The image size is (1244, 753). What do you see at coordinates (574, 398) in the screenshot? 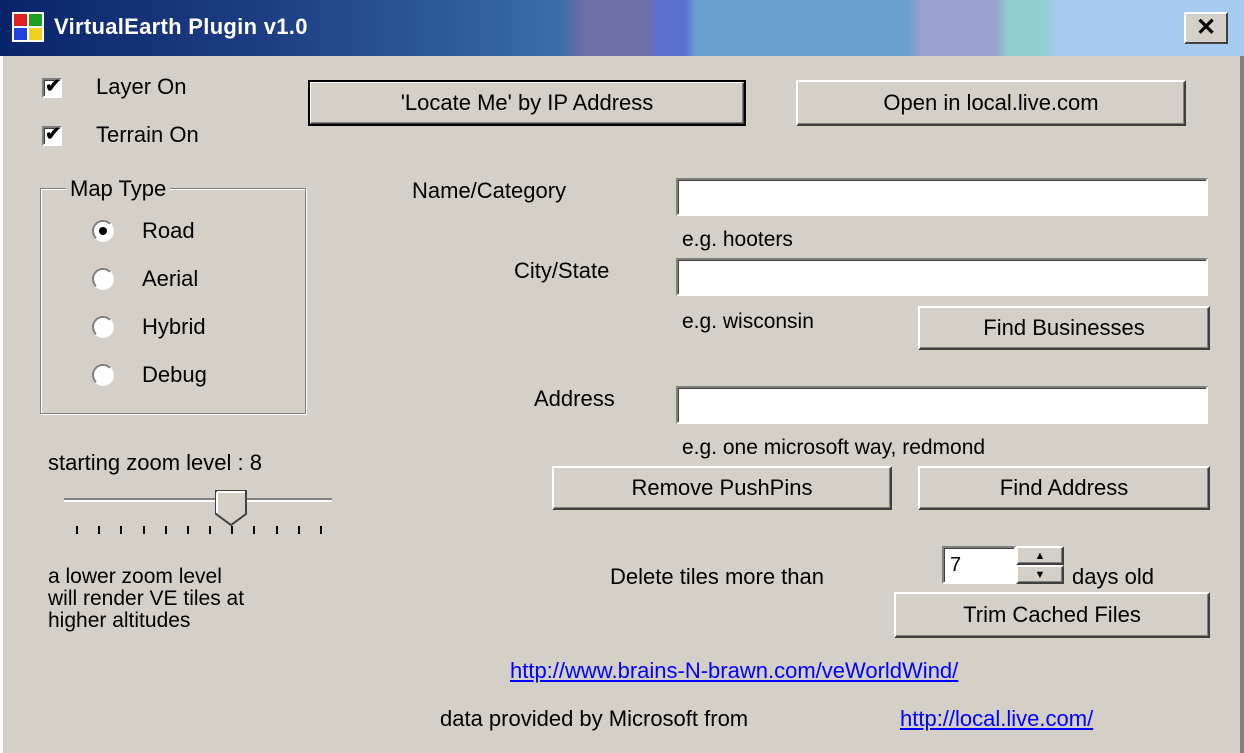
I see `address-label: Address` at bounding box center [574, 398].